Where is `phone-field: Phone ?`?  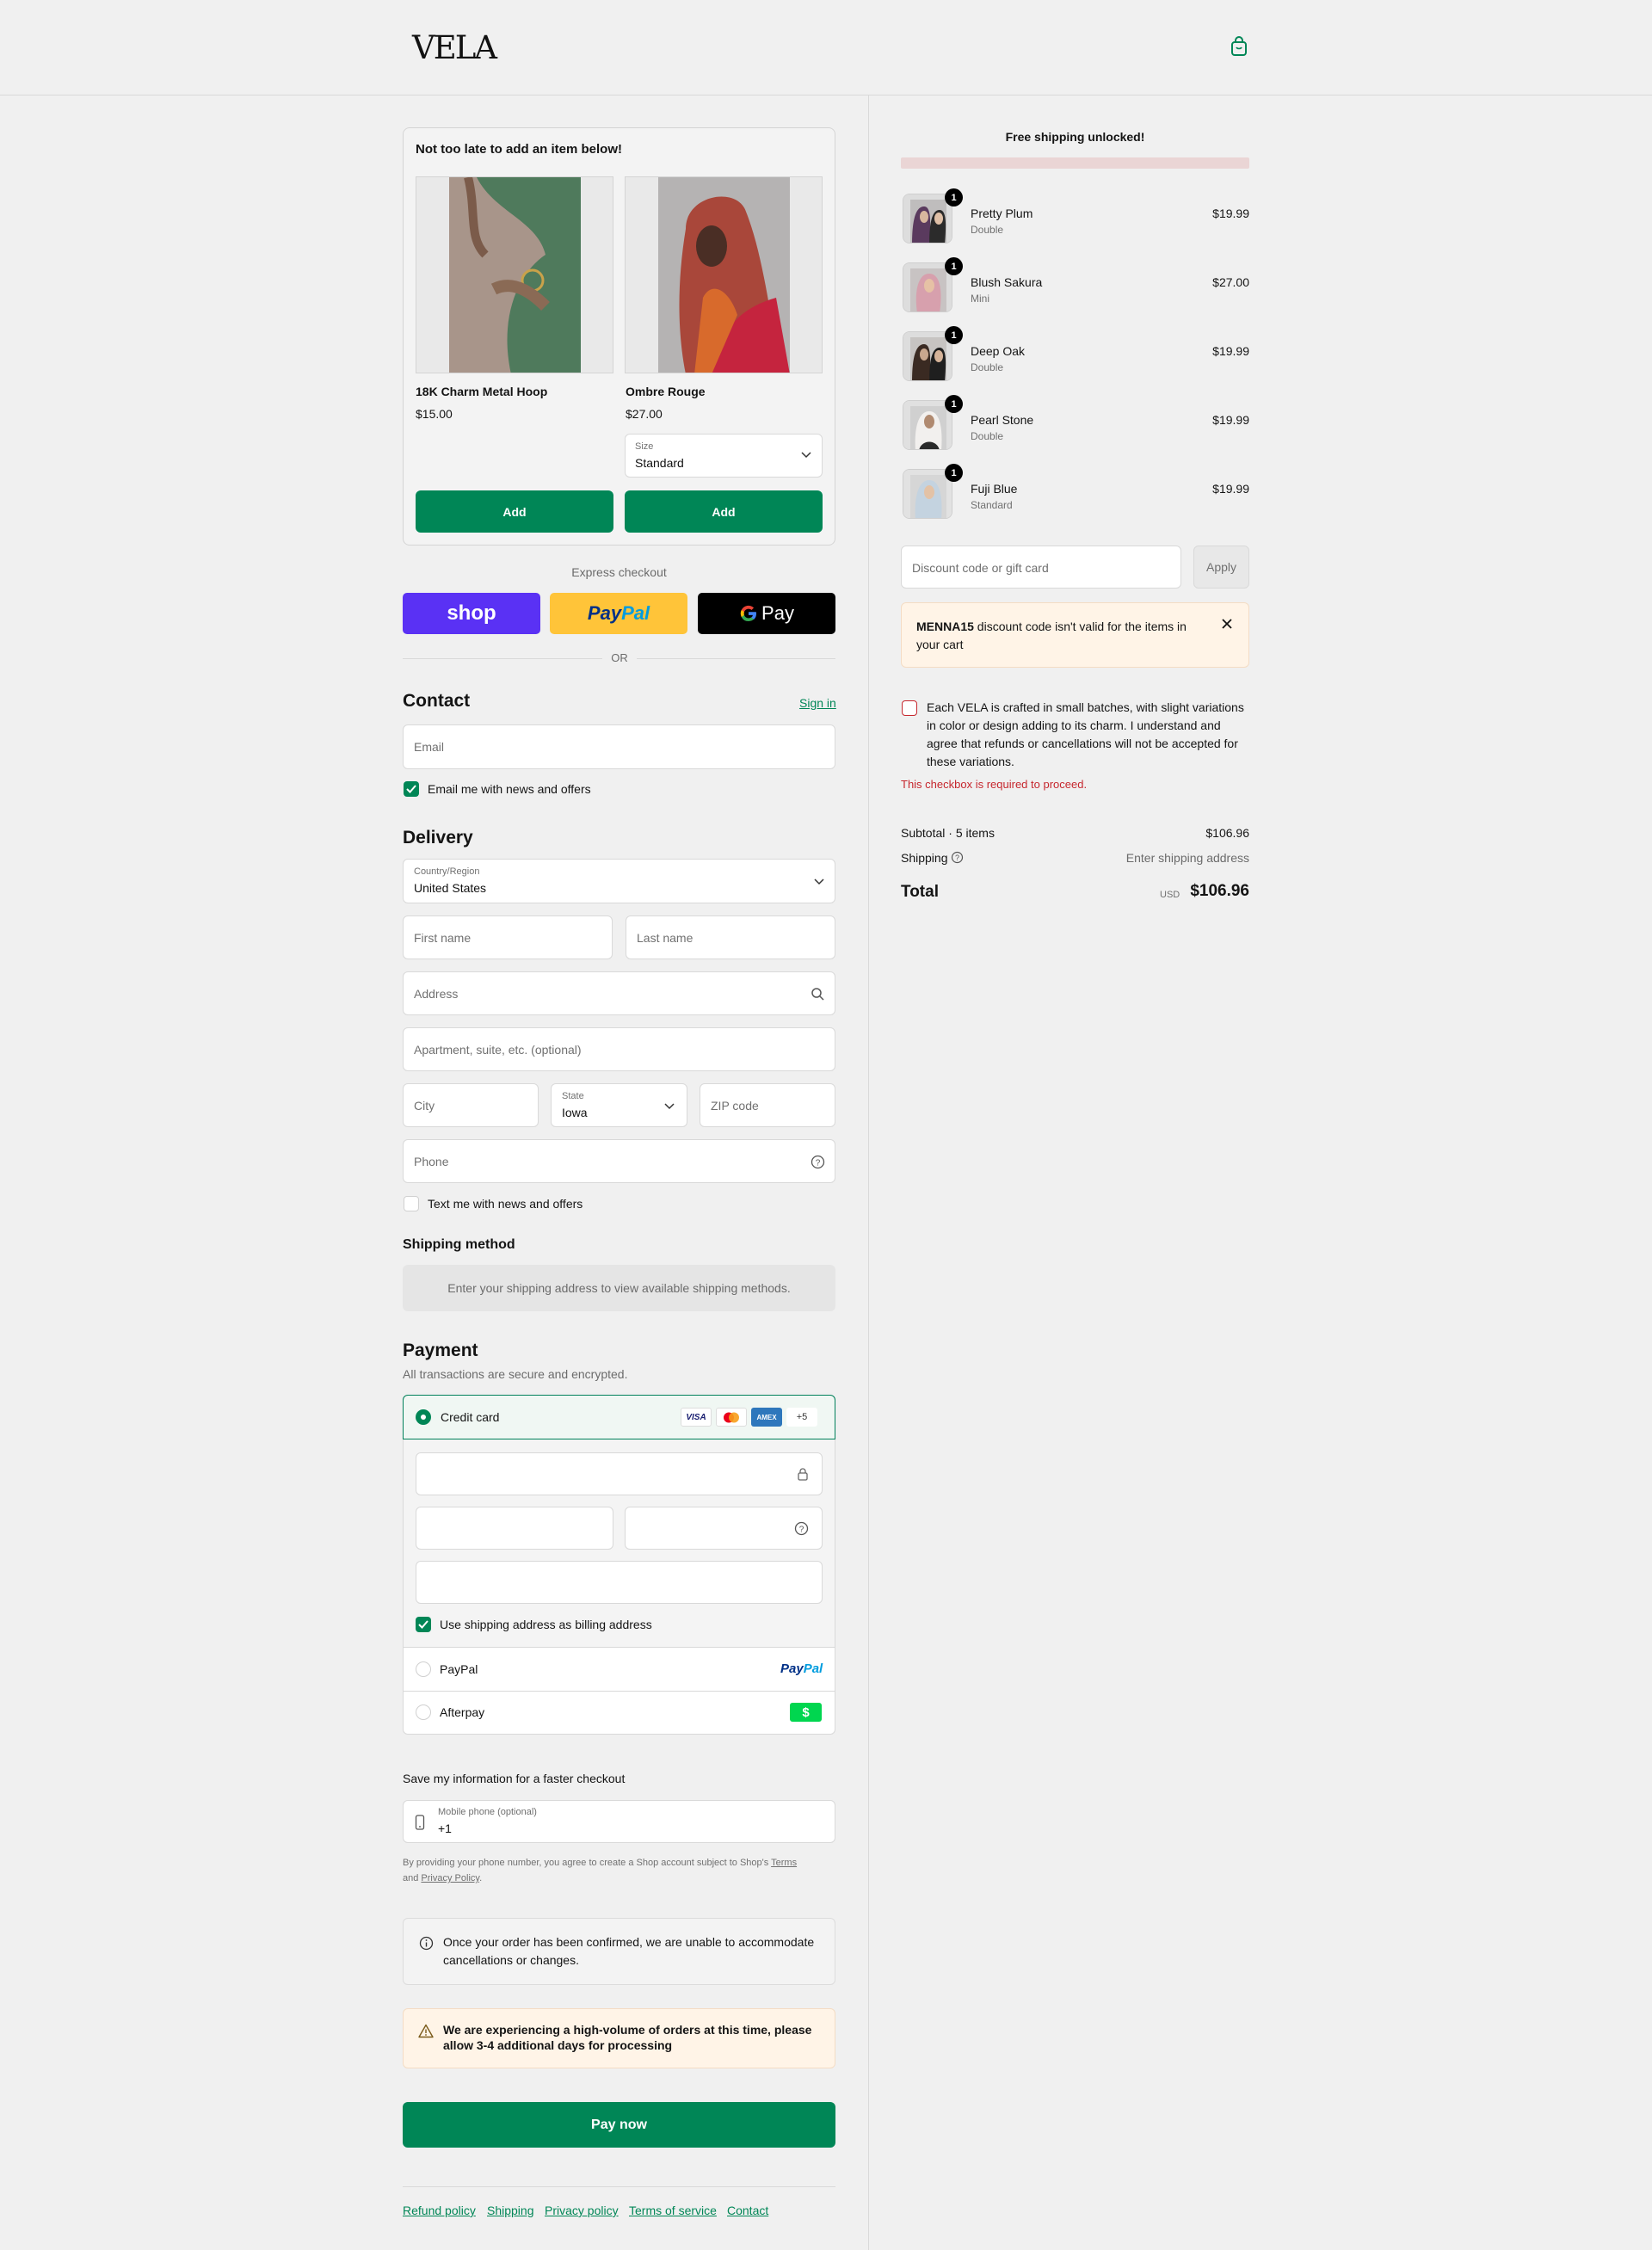
phone-field: Phone ? is located at coordinates (619, 1161).